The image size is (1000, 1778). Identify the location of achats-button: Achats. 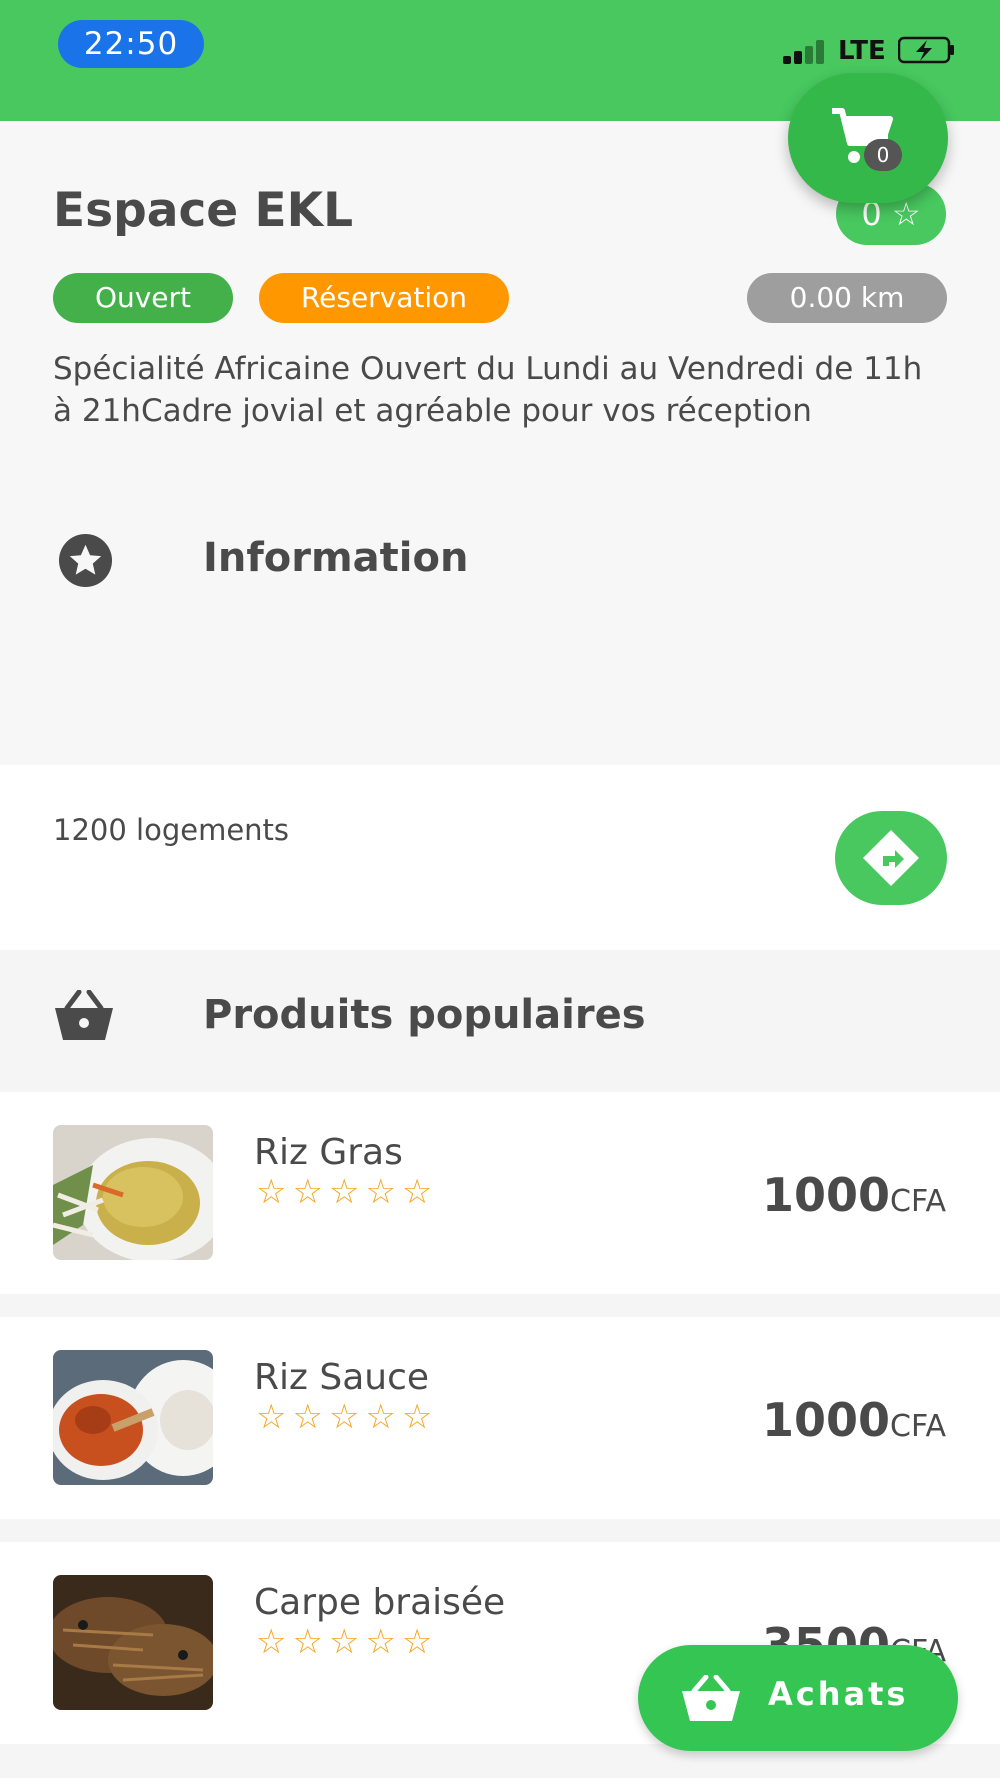
(798, 1698).